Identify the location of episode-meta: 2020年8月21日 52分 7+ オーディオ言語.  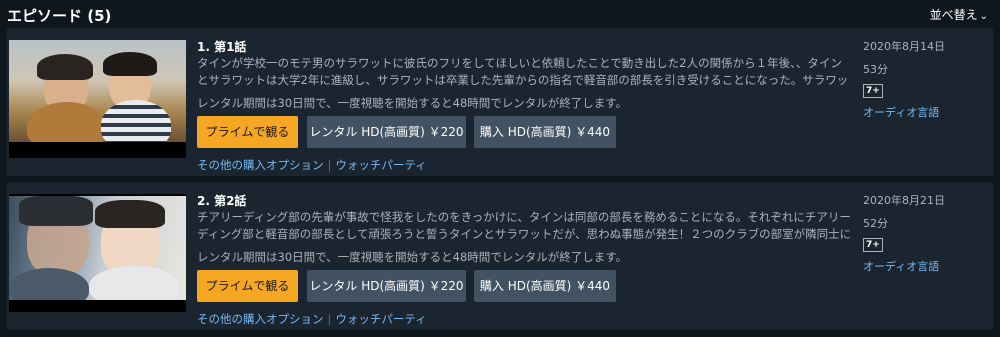
(923, 233).